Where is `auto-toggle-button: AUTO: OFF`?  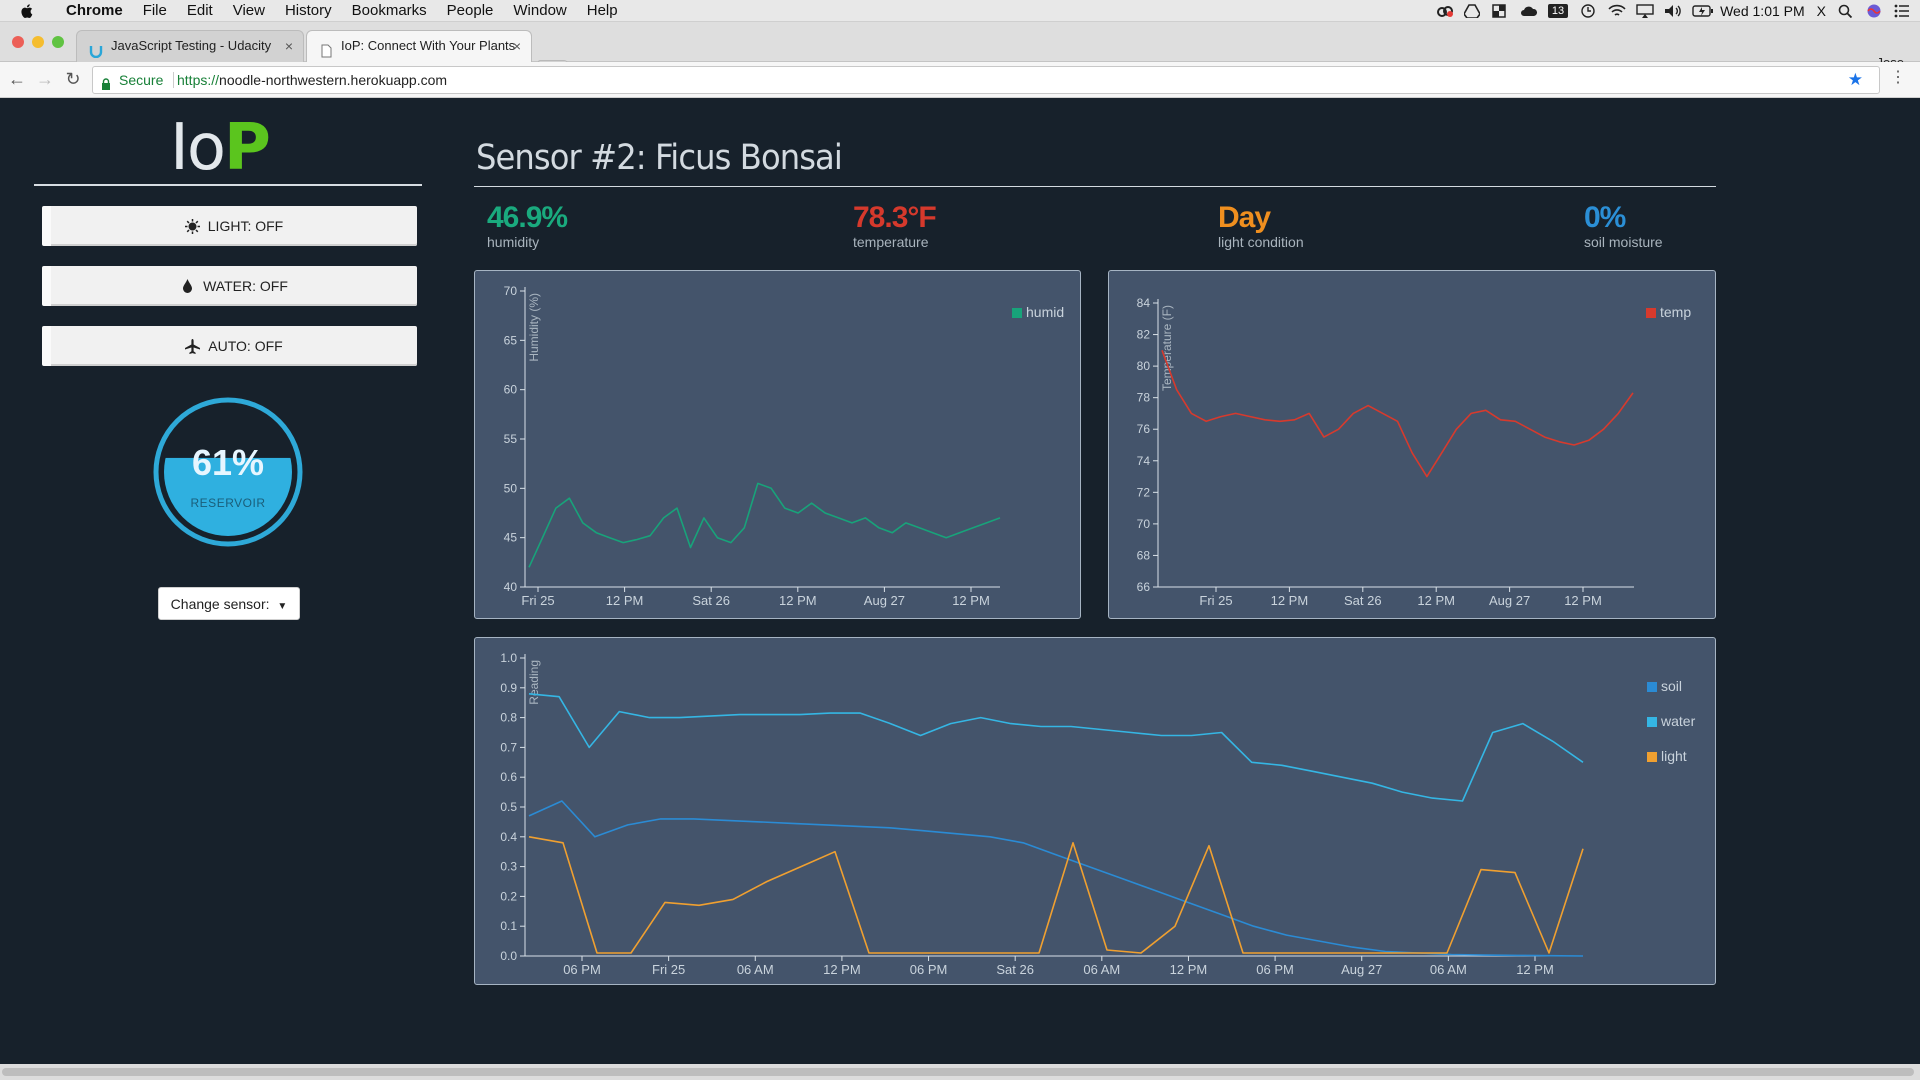 auto-toggle-button: AUTO: OFF is located at coordinates (229, 346).